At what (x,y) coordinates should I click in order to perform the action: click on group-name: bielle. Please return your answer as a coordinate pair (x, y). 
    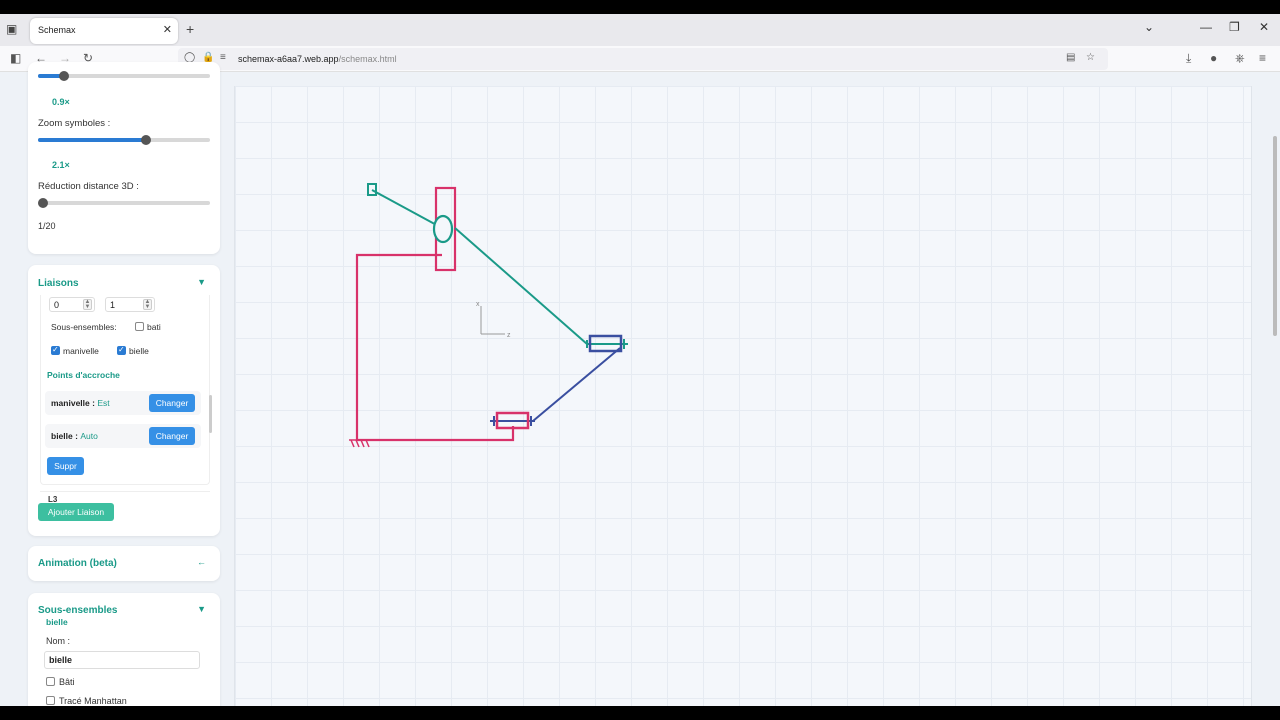
    Looking at the image, I should click on (57, 622).